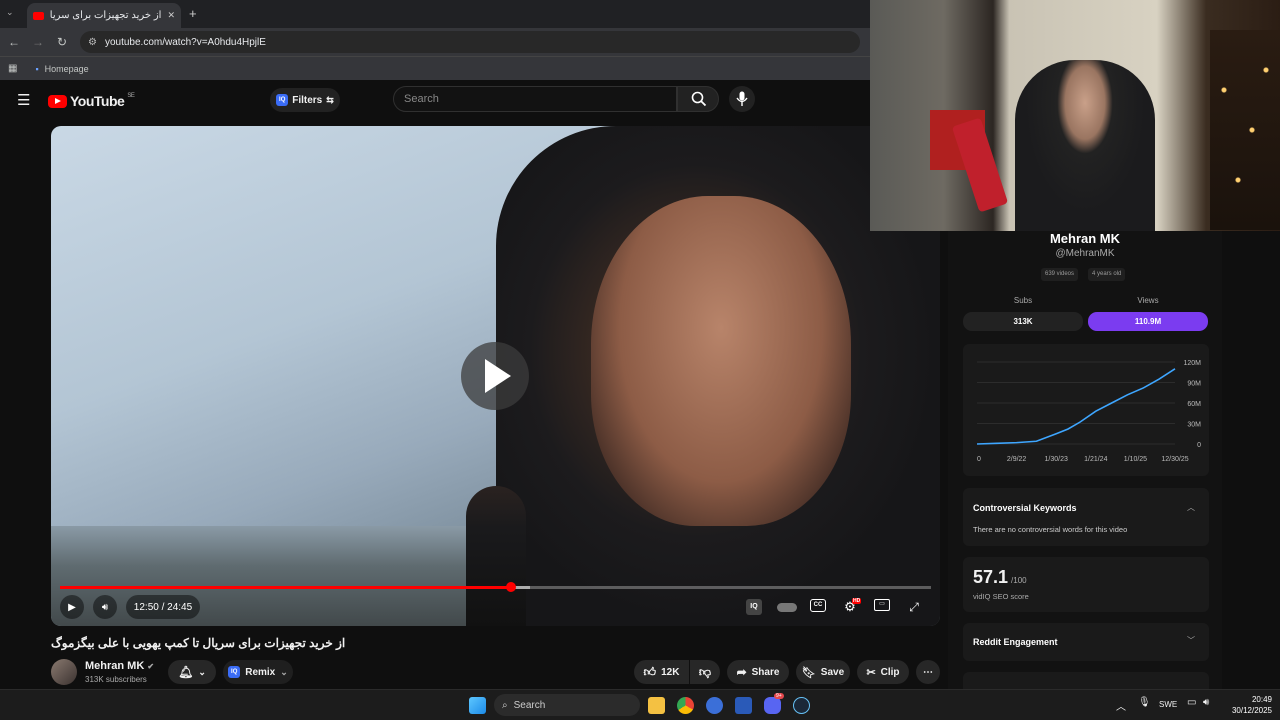 The image size is (1280, 720). Describe the element at coordinates (1086, 680) in the screenshot. I see `next-card` at that location.